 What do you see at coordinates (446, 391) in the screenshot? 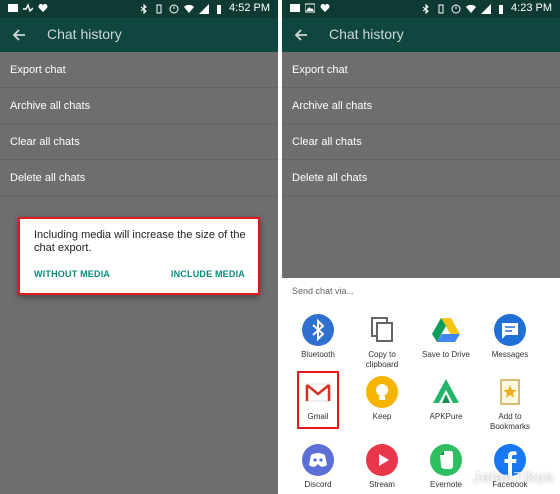
I see `apkpure-icon` at bounding box center [446, 391].